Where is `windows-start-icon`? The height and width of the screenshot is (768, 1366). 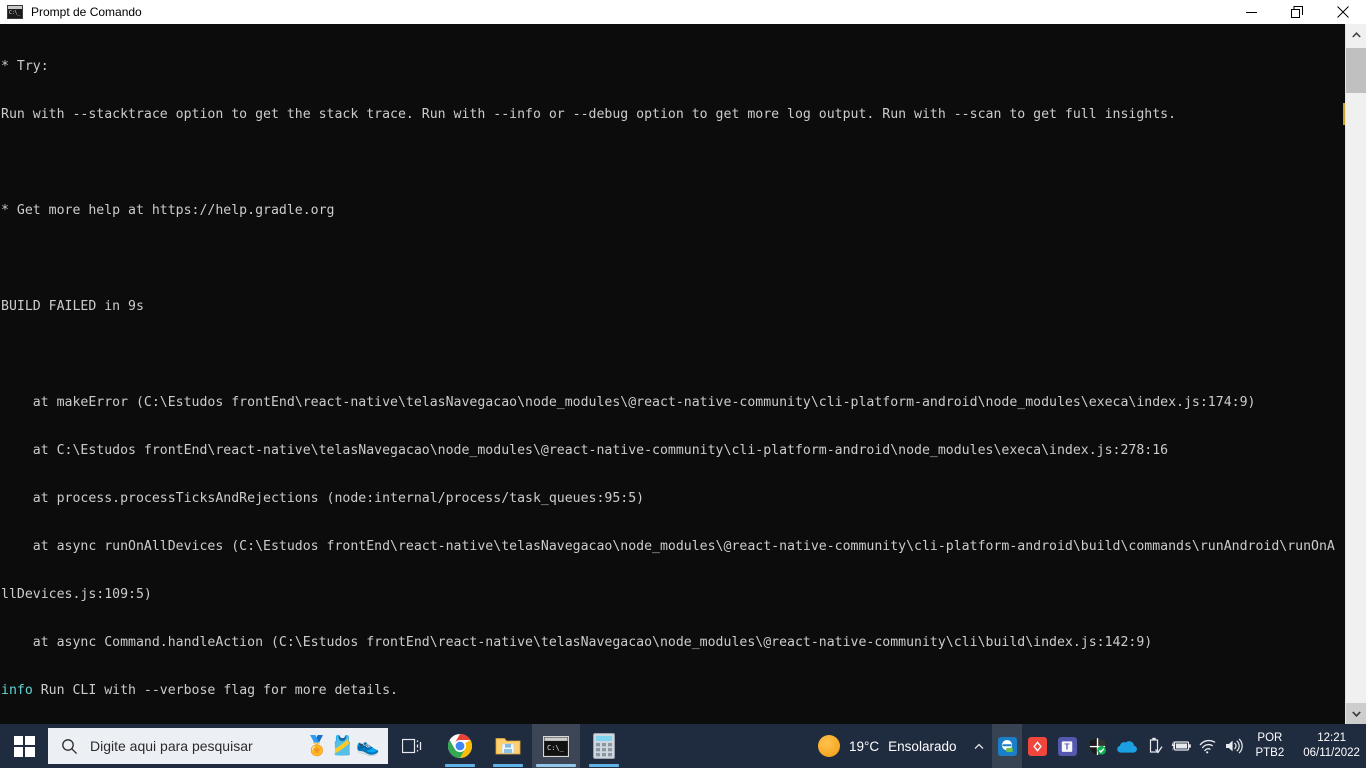 windows-start-icon is located at coordinates (24, 746).